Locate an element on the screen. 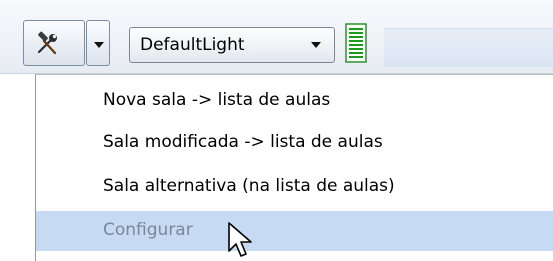 This screenshot has height=261, width=553. menu-item-sala-modificada: Sala modificada -> lista de aulas is located at coordinates (294, 143).